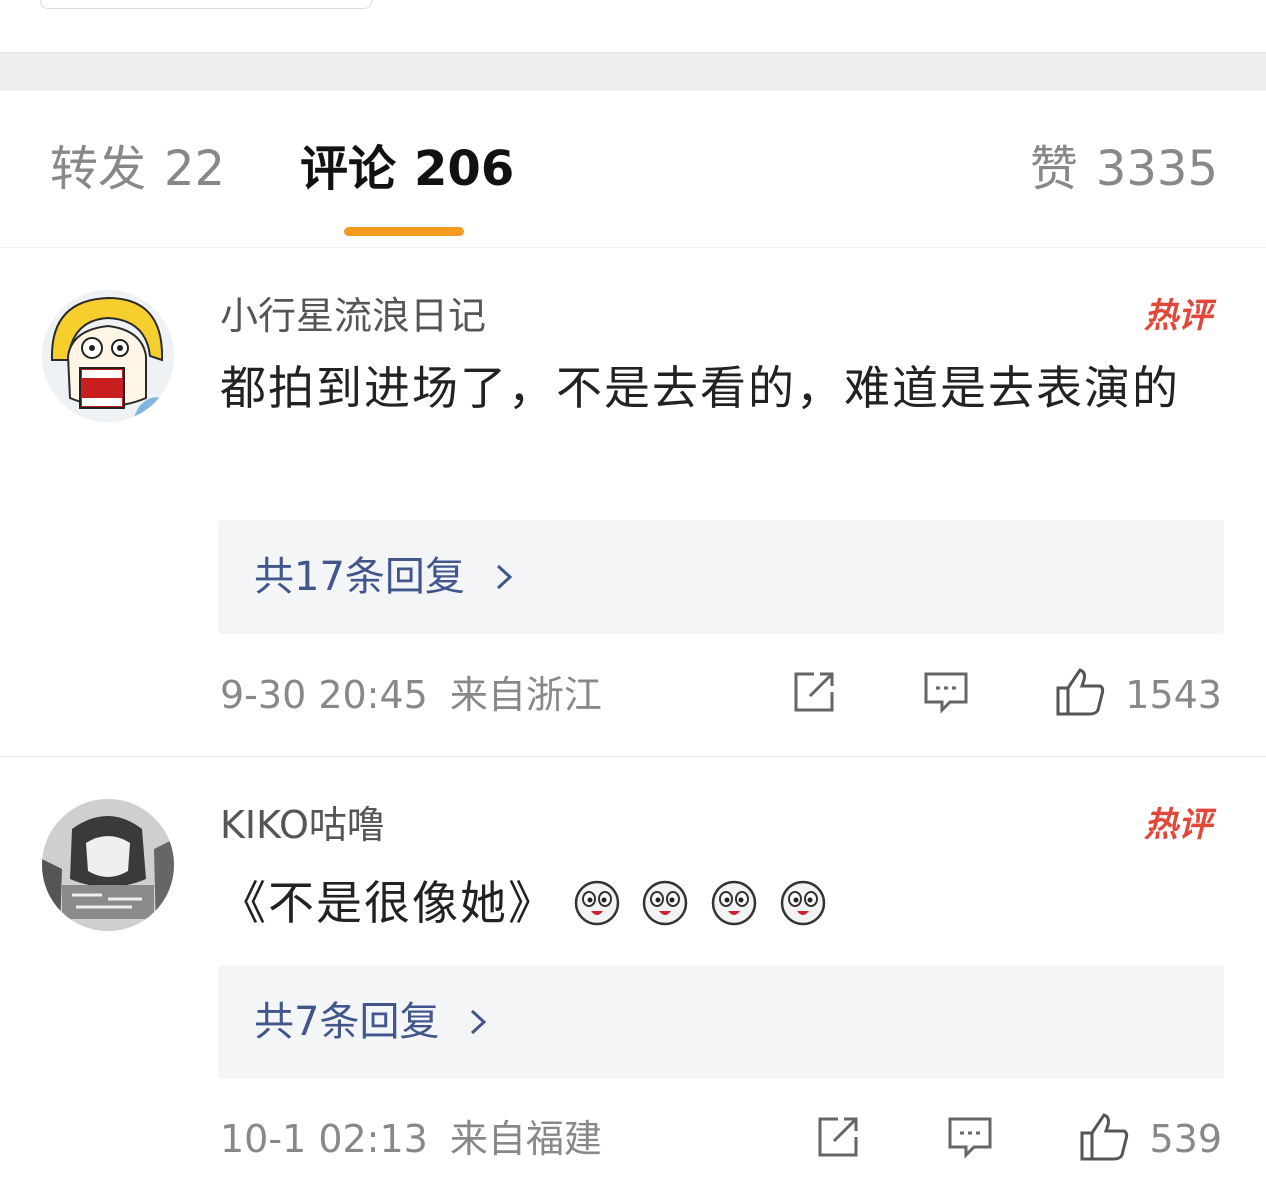 The width and height of the screenshot is (1266, 1184). I want to click on replies-label: 共7条回复, so click(373, 1022).